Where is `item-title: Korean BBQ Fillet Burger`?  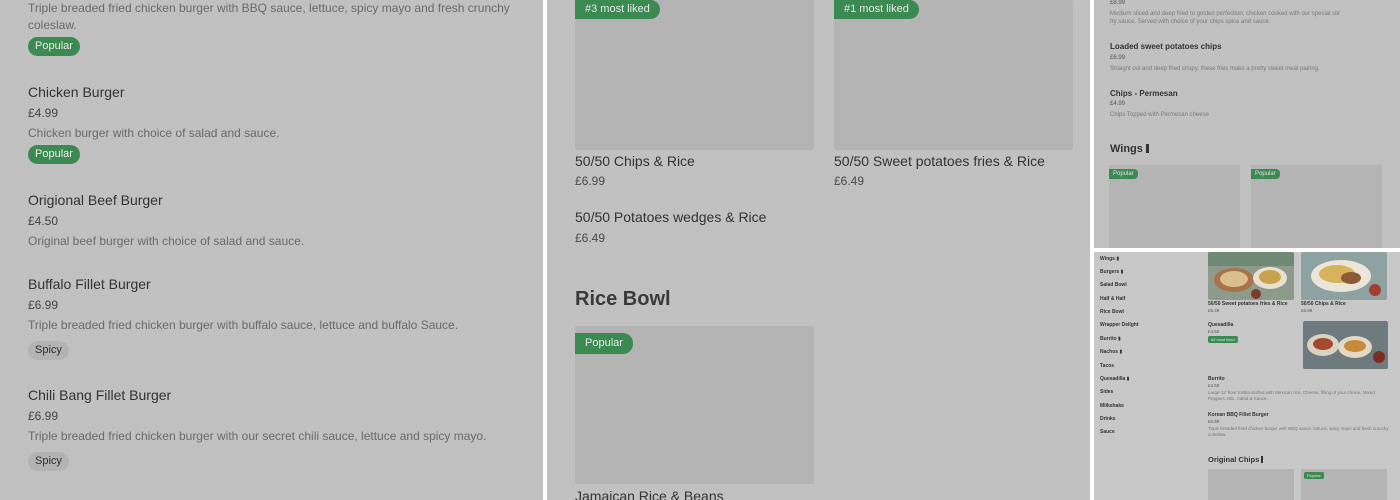
item-title: Korean BBQ Fillet Burger is located at coordinates (1238, 415).